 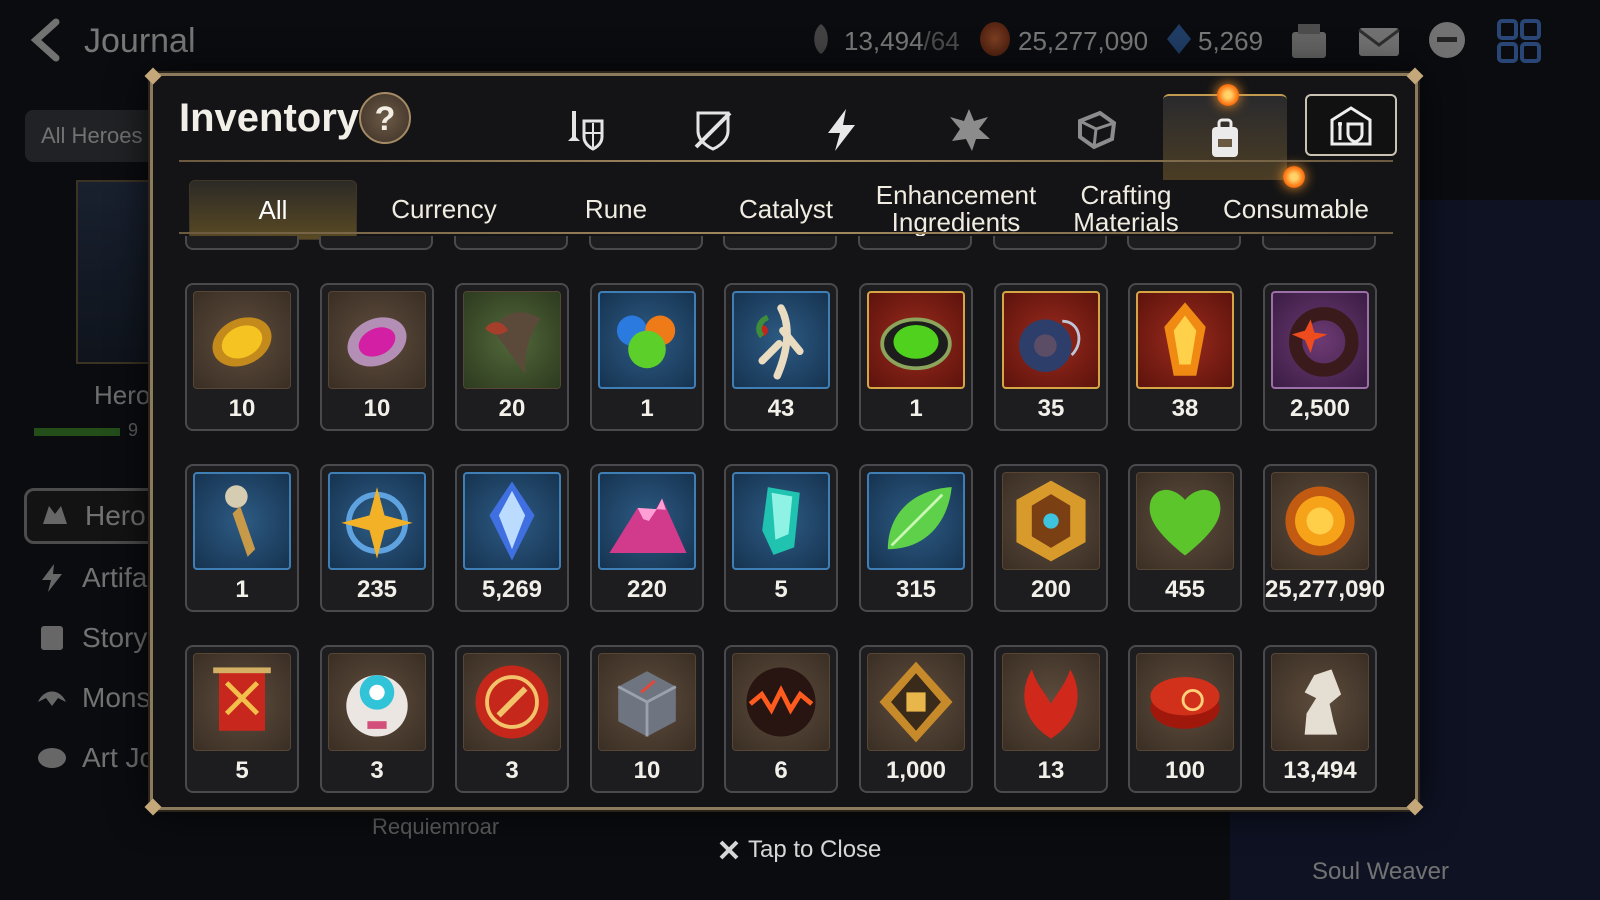 I want to click on item-slot: 25,277,090, so click(x=1324, y=538).